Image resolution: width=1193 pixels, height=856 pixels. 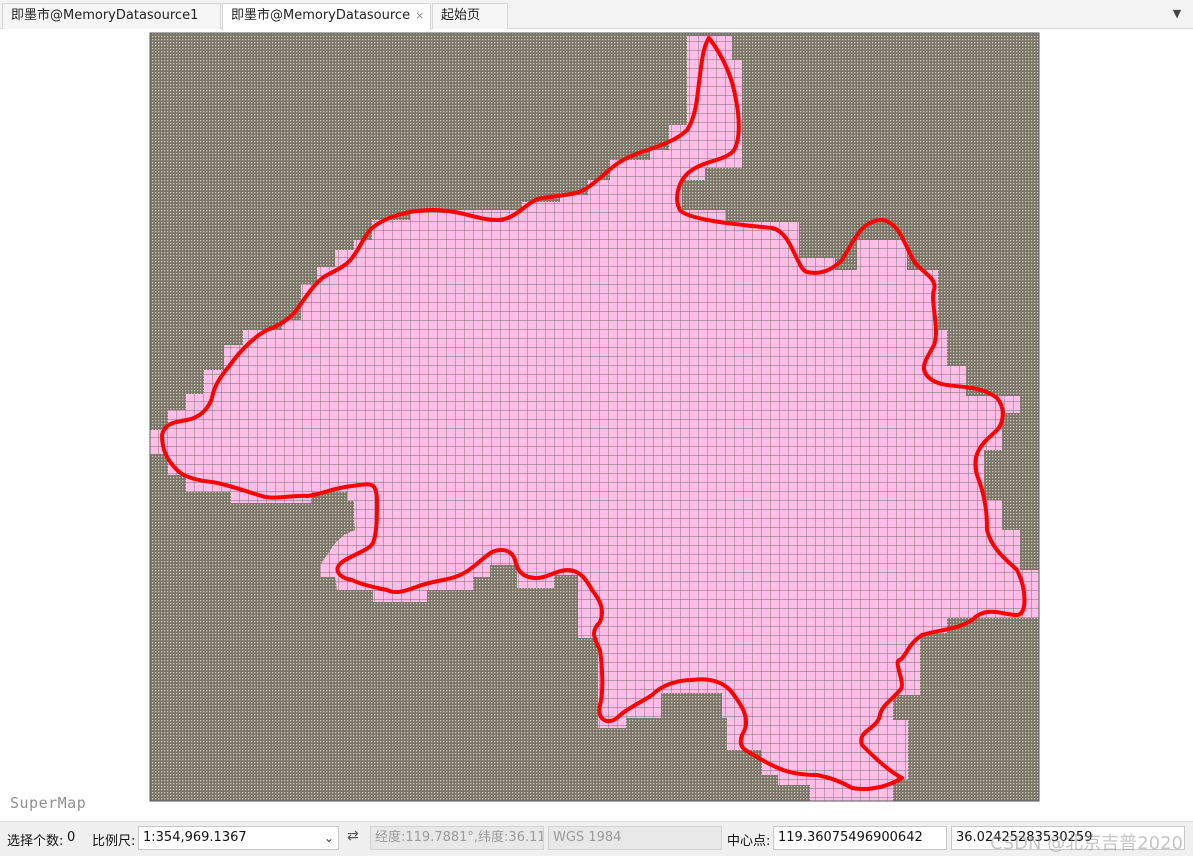 I want to click on selection-count-label: 选择个数:, so click(x=35, y=841).